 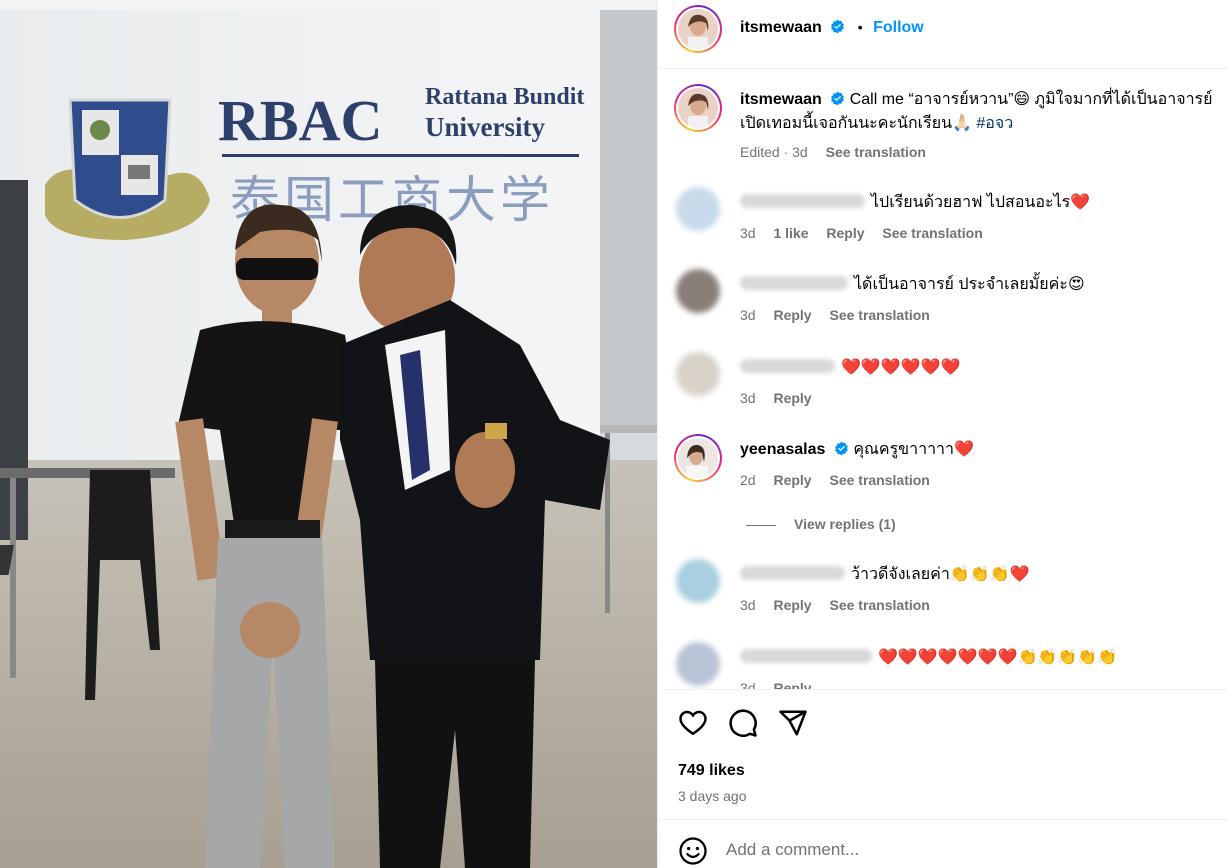 What do you see at coordinates (693, 851) in the screenshot?
I see `emoji-icon` at bounding box center [693, 851].